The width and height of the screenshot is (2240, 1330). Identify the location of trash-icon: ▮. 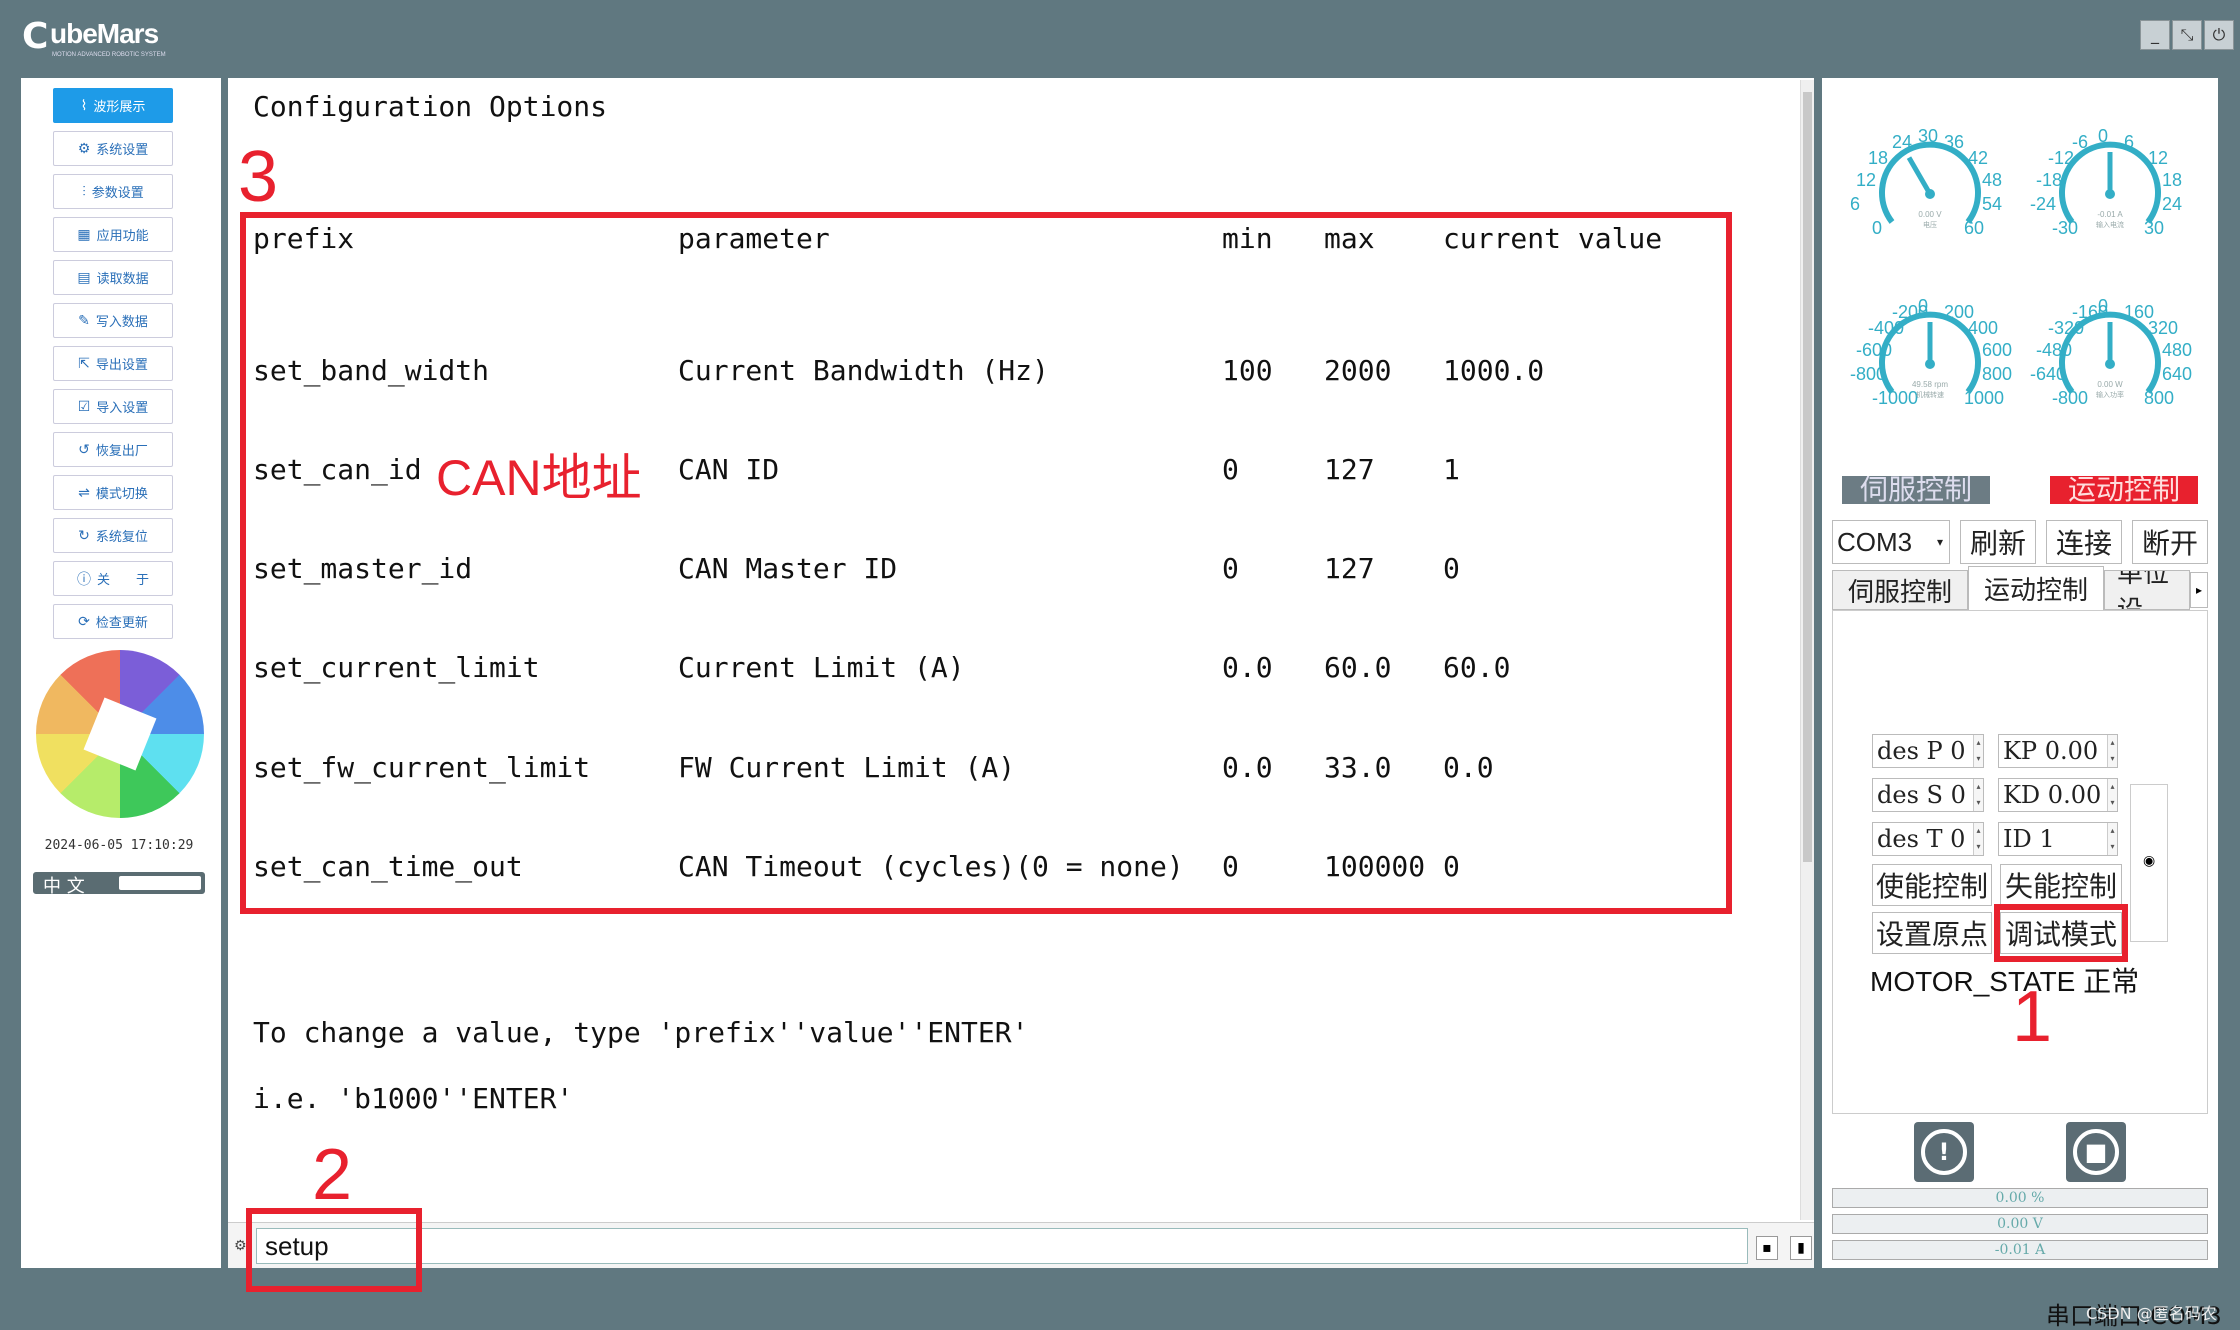
(1801, 1248).